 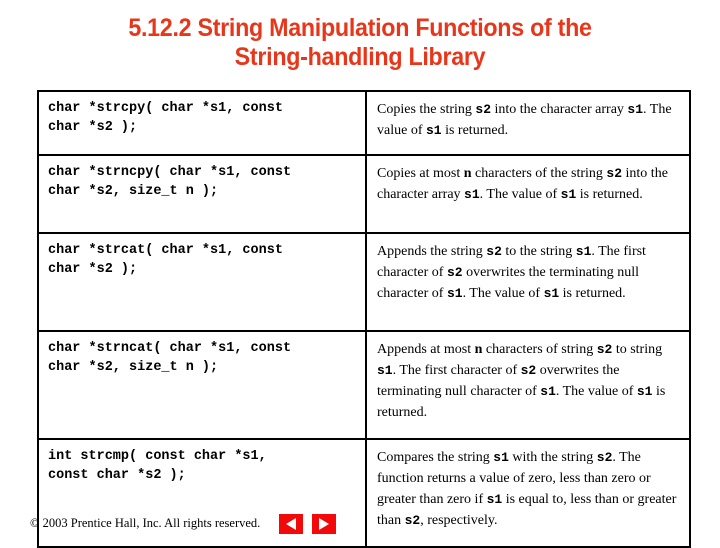 What do you see at coordinates (435, 457) in the screenshot?
I see `description-fragment: Compares the string` at bounding box center [435, 457].